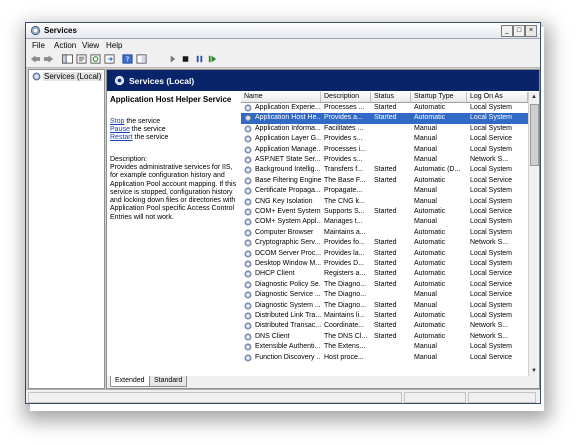 The width and height of the screenshot is (584, 445). What do you see at coordinates (114, 45) in the screenshot?
I see `menu-help: Help` at bounding box center [114, 45].